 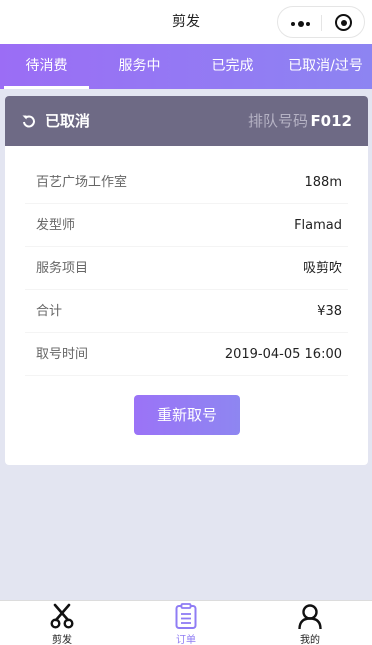 I want to click on tabbar-label-orders: 订单, so click(x=186, y=640).